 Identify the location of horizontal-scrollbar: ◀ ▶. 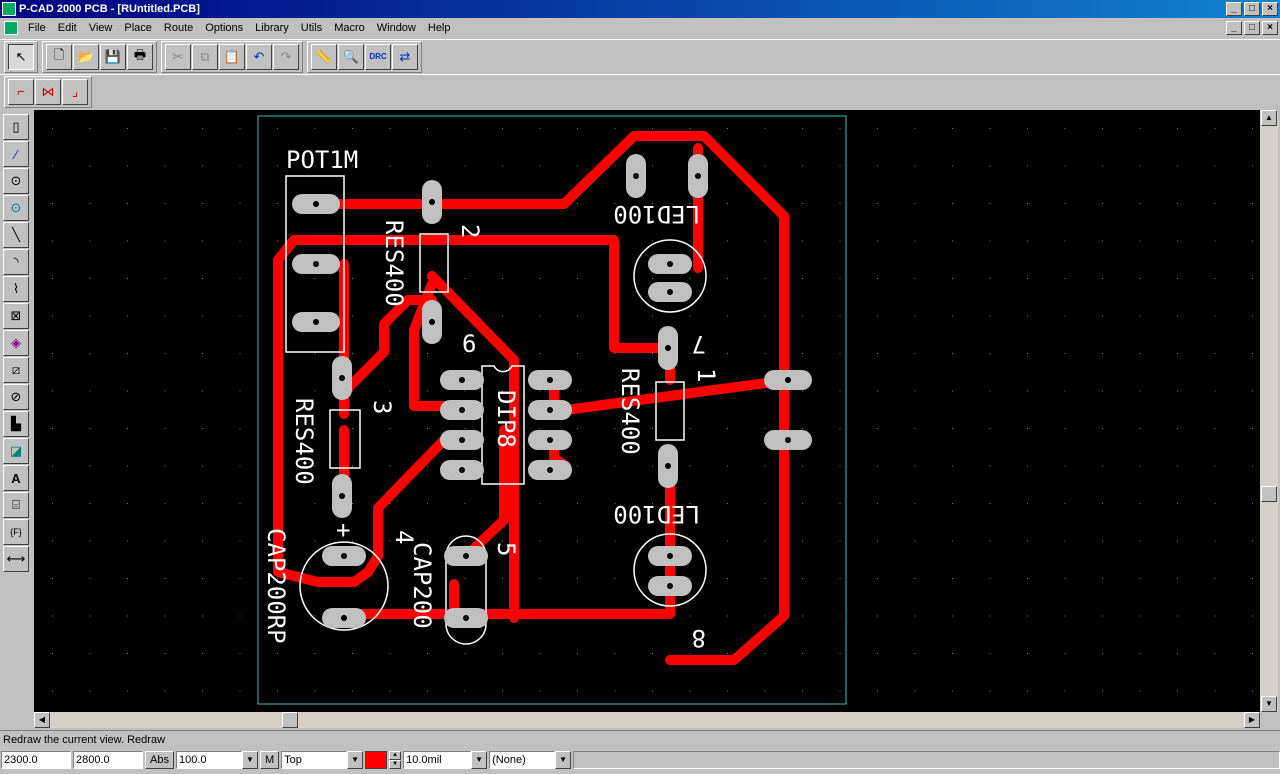
(647, 720).